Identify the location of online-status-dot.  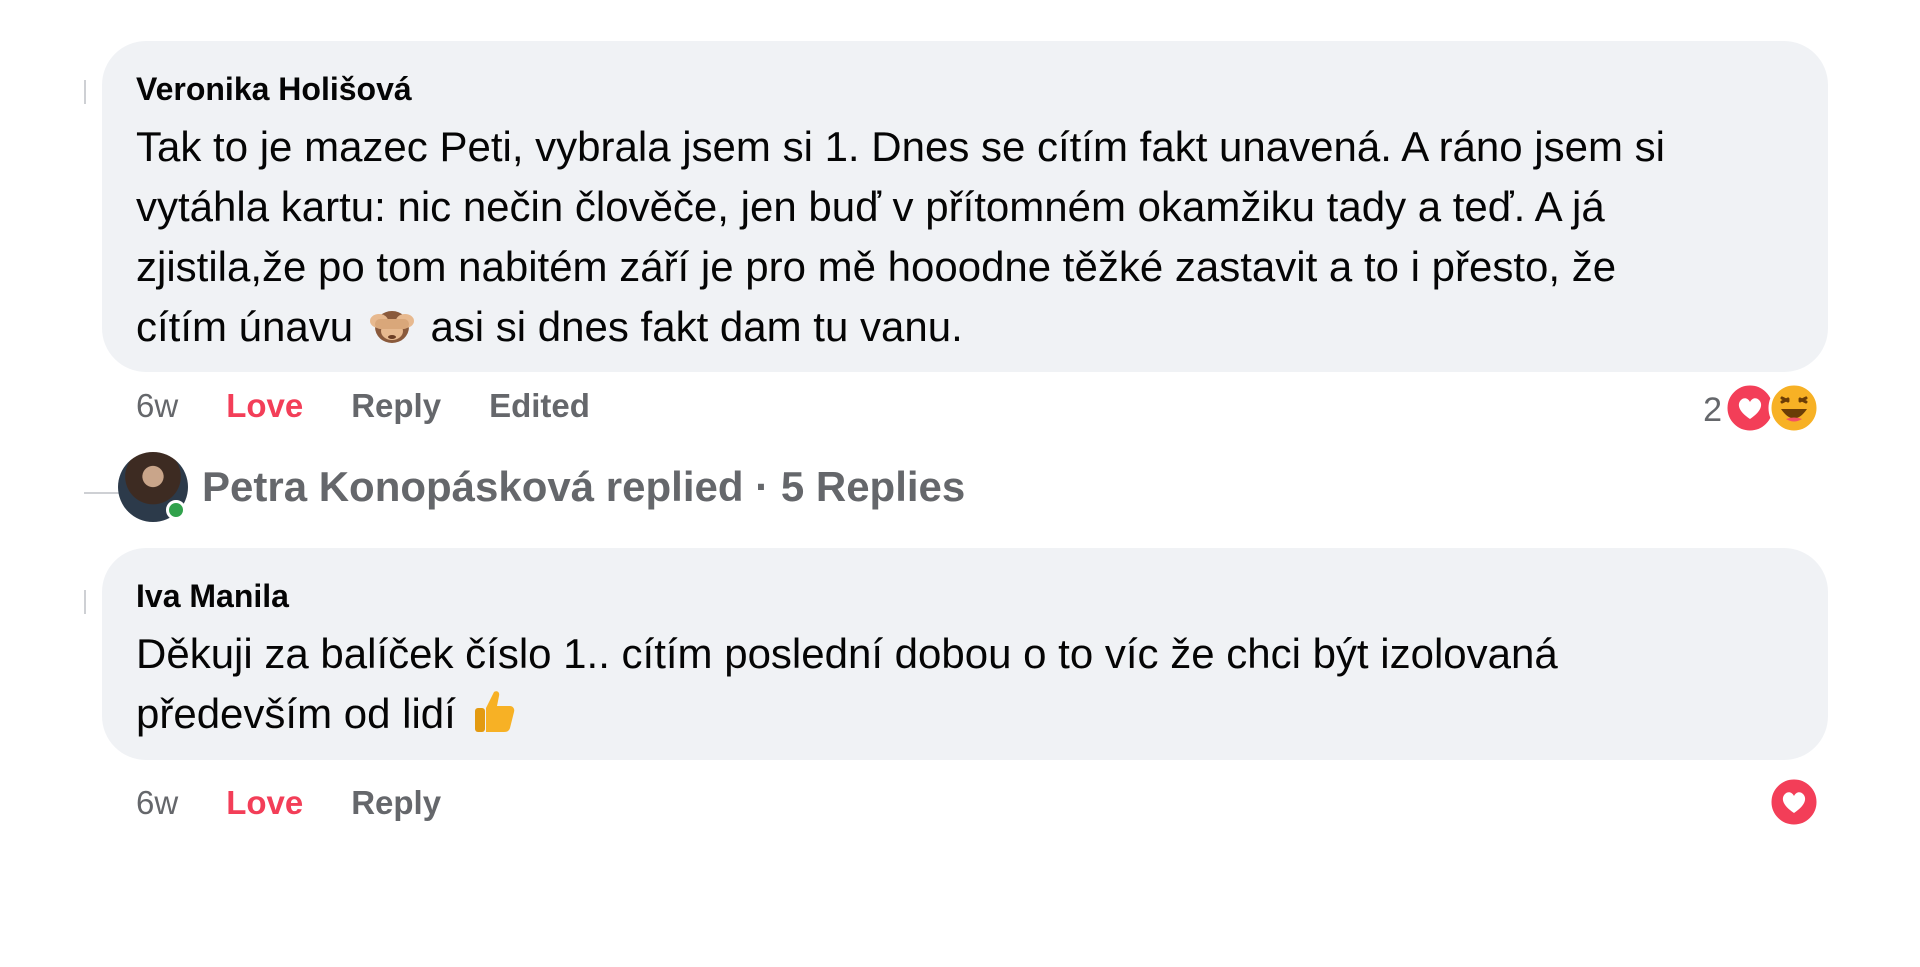
(176, 510).